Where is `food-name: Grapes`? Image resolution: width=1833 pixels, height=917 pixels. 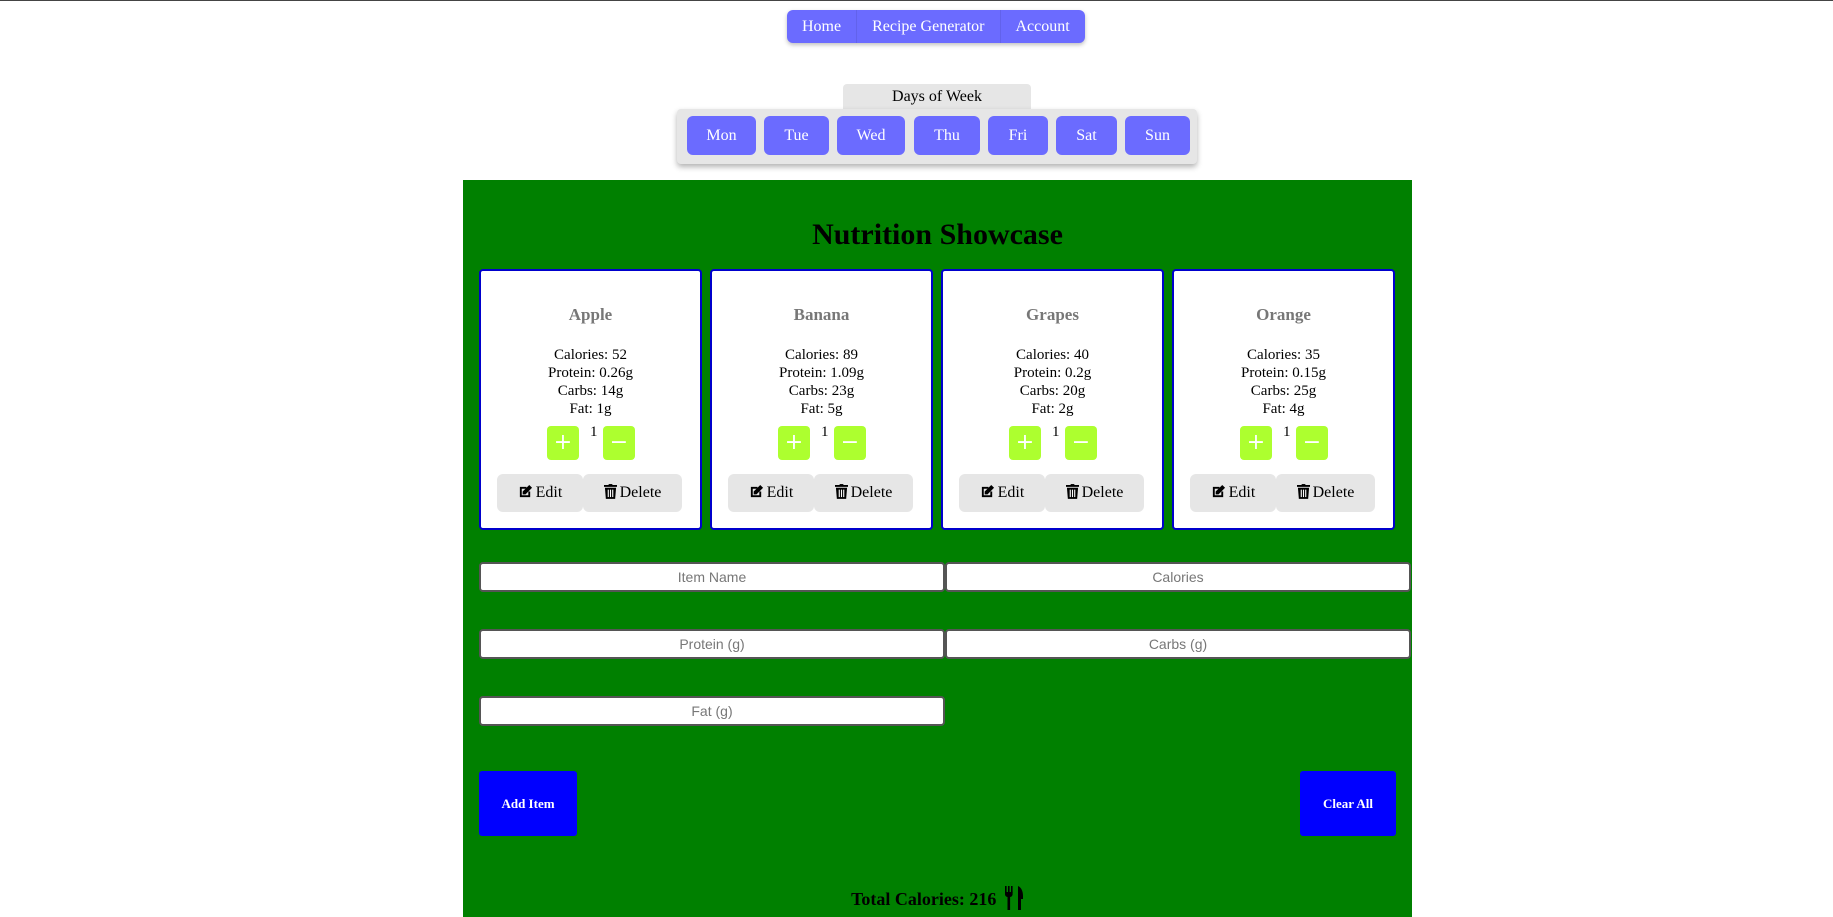 food-name: Grapes is located at coordinates (1052, 314).